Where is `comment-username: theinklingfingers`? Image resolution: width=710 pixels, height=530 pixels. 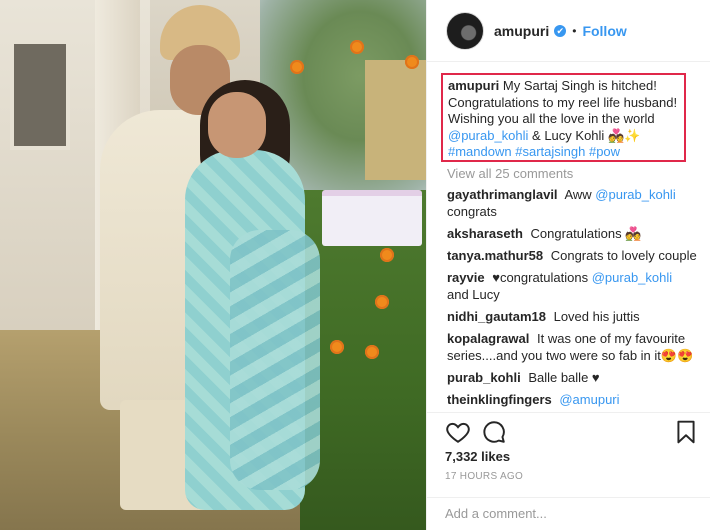 comment-username: theinklingfingers is located at coordinates (499, 399).